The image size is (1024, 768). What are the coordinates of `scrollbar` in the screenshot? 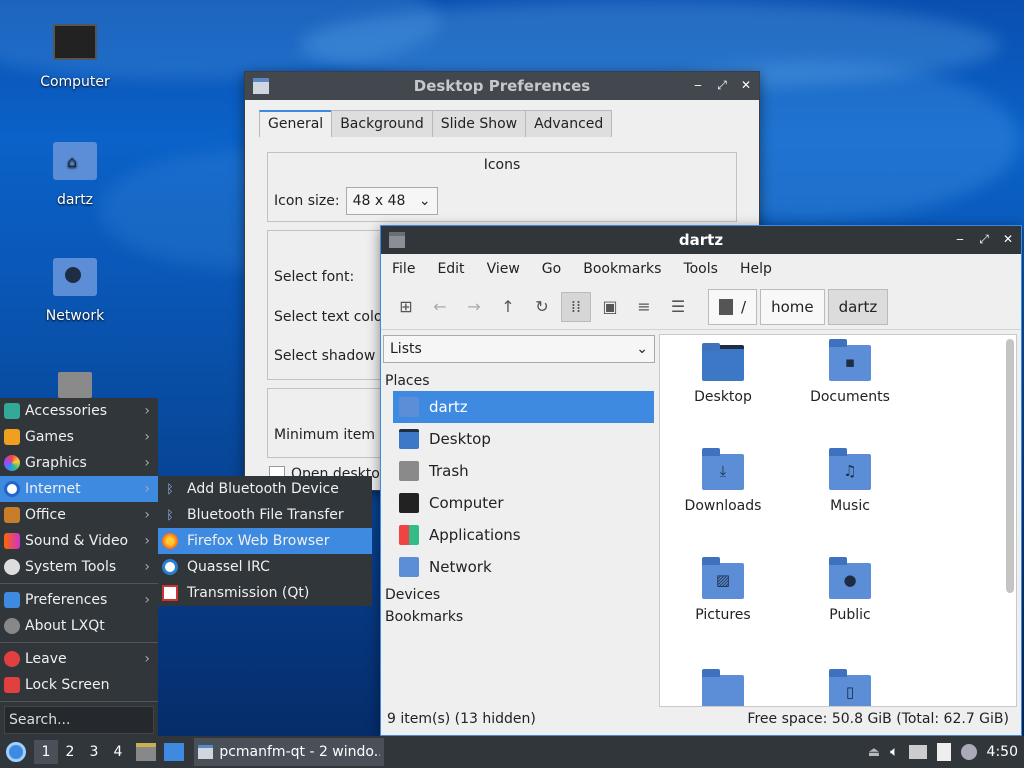 It's located at (1010, 466).